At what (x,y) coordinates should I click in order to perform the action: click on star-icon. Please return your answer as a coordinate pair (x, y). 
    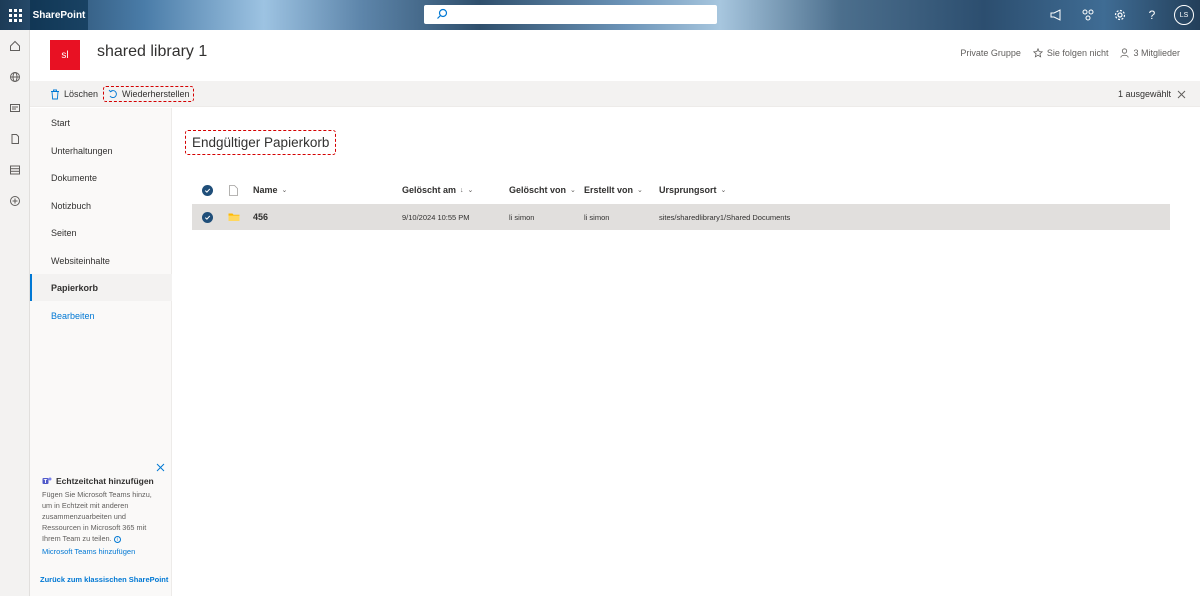
    Looking at the image, I should click on (1037, 53).